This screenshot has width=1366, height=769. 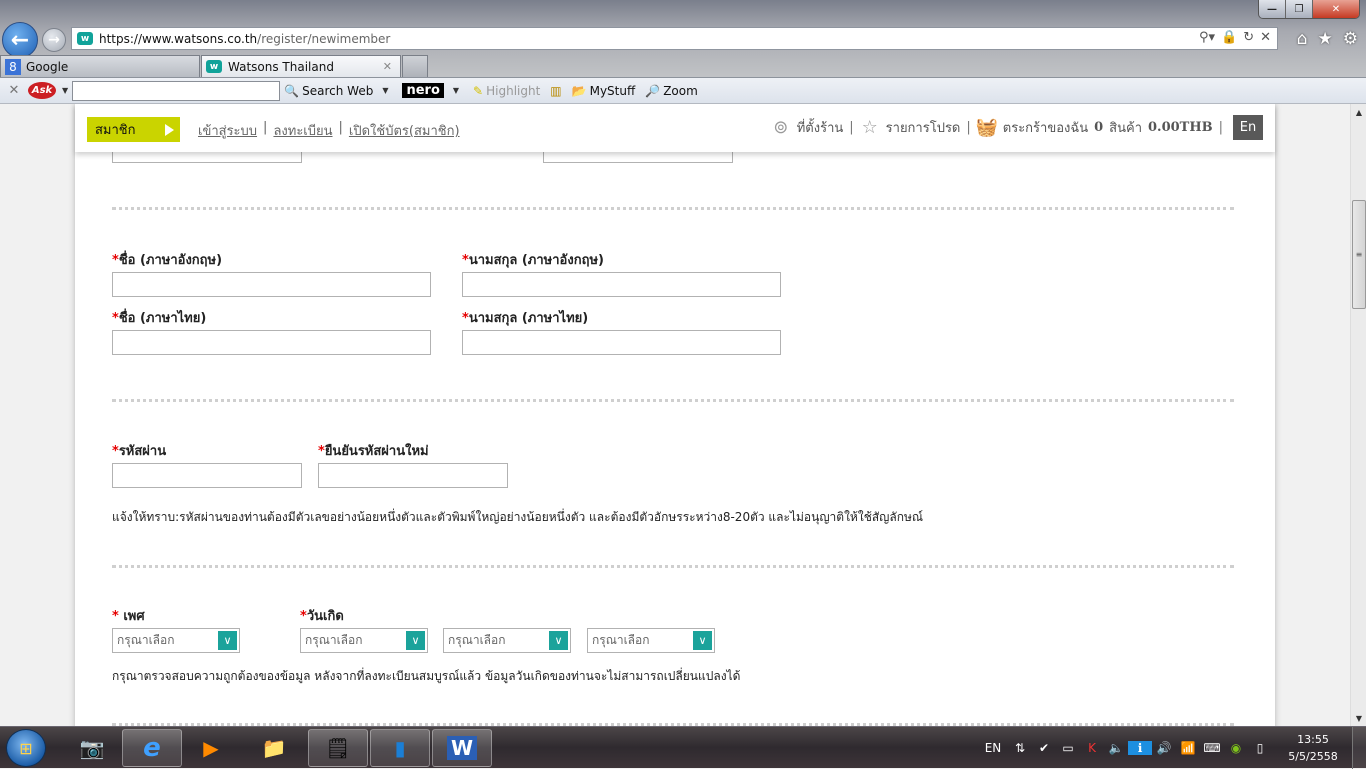 I want to click on ask-search-input, so click(x=176, y=90).